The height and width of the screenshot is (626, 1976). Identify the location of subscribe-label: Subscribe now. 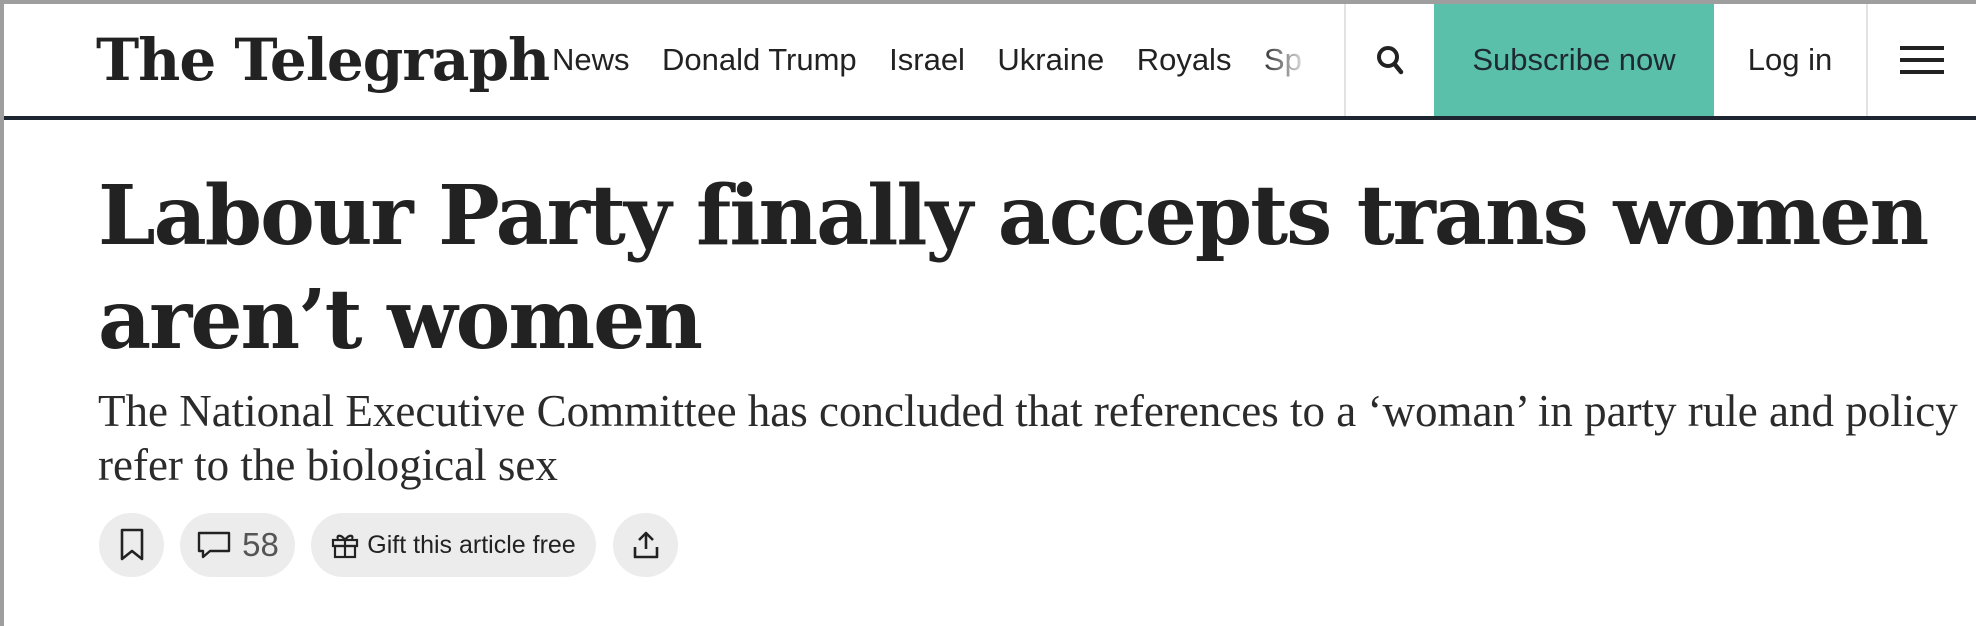
(1574, 59).